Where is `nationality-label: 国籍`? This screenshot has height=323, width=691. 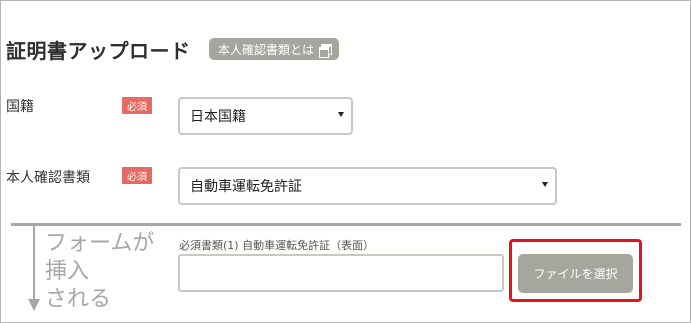
nationality-label: 国籍 is located at coordinates (20, 107).